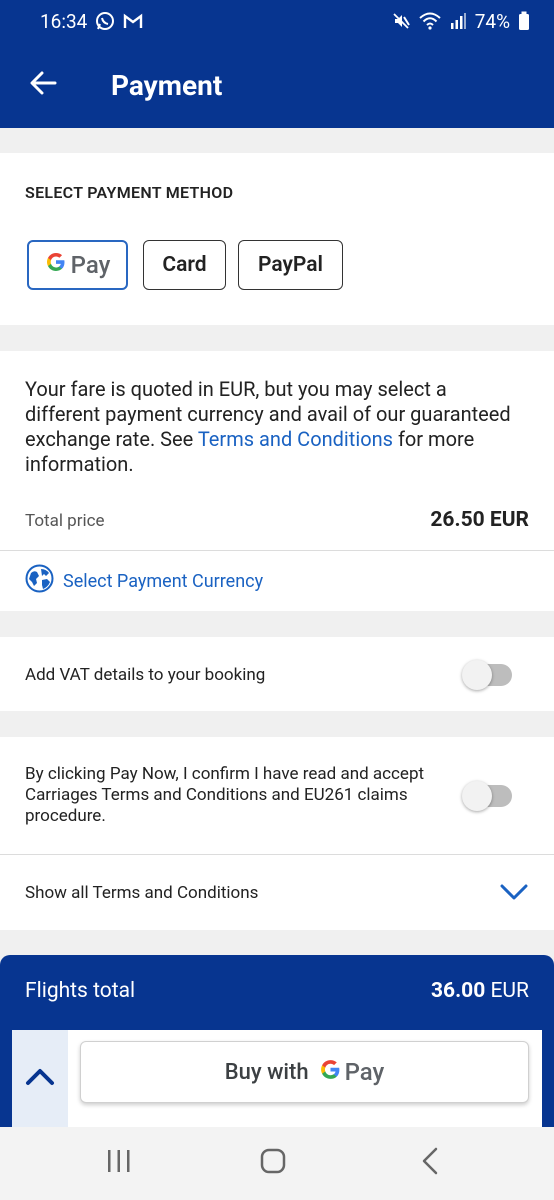 This screenshot has height=1200, width=554. Describe the element at coordinates (277, 674) in the screenshot. I see `vat-section: Add VAT details to your booking` at that location.